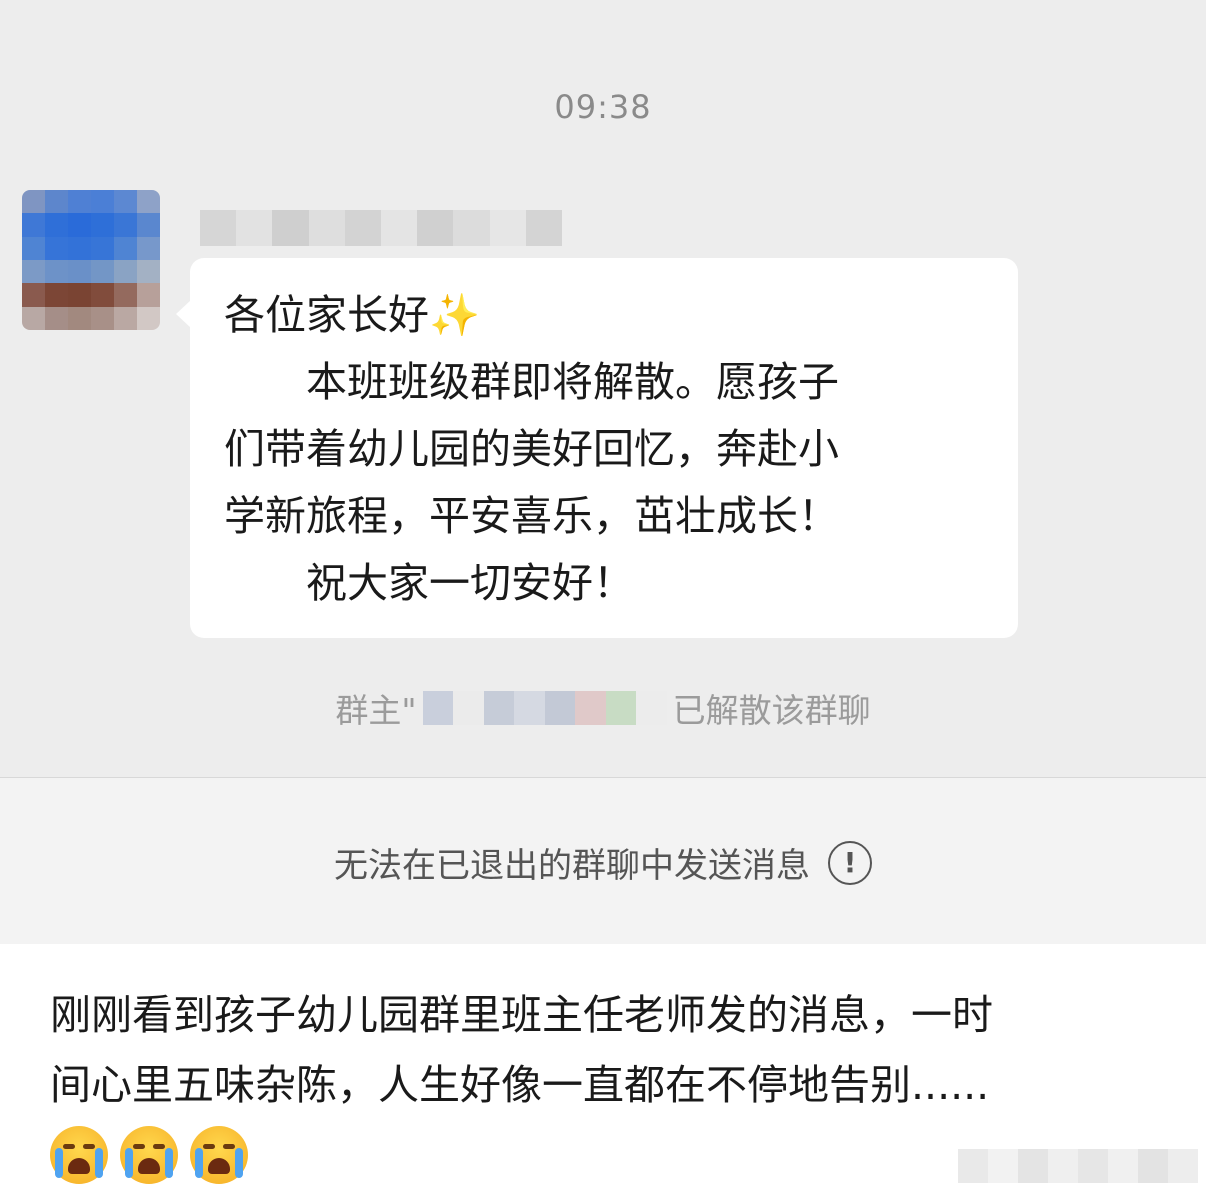  What do you see at coordinates (531, 449) in the screenshot?
I see `message-line-2: 们带着幼儿园的美好回忆，奔赴小` at bounding box center [531, 449].